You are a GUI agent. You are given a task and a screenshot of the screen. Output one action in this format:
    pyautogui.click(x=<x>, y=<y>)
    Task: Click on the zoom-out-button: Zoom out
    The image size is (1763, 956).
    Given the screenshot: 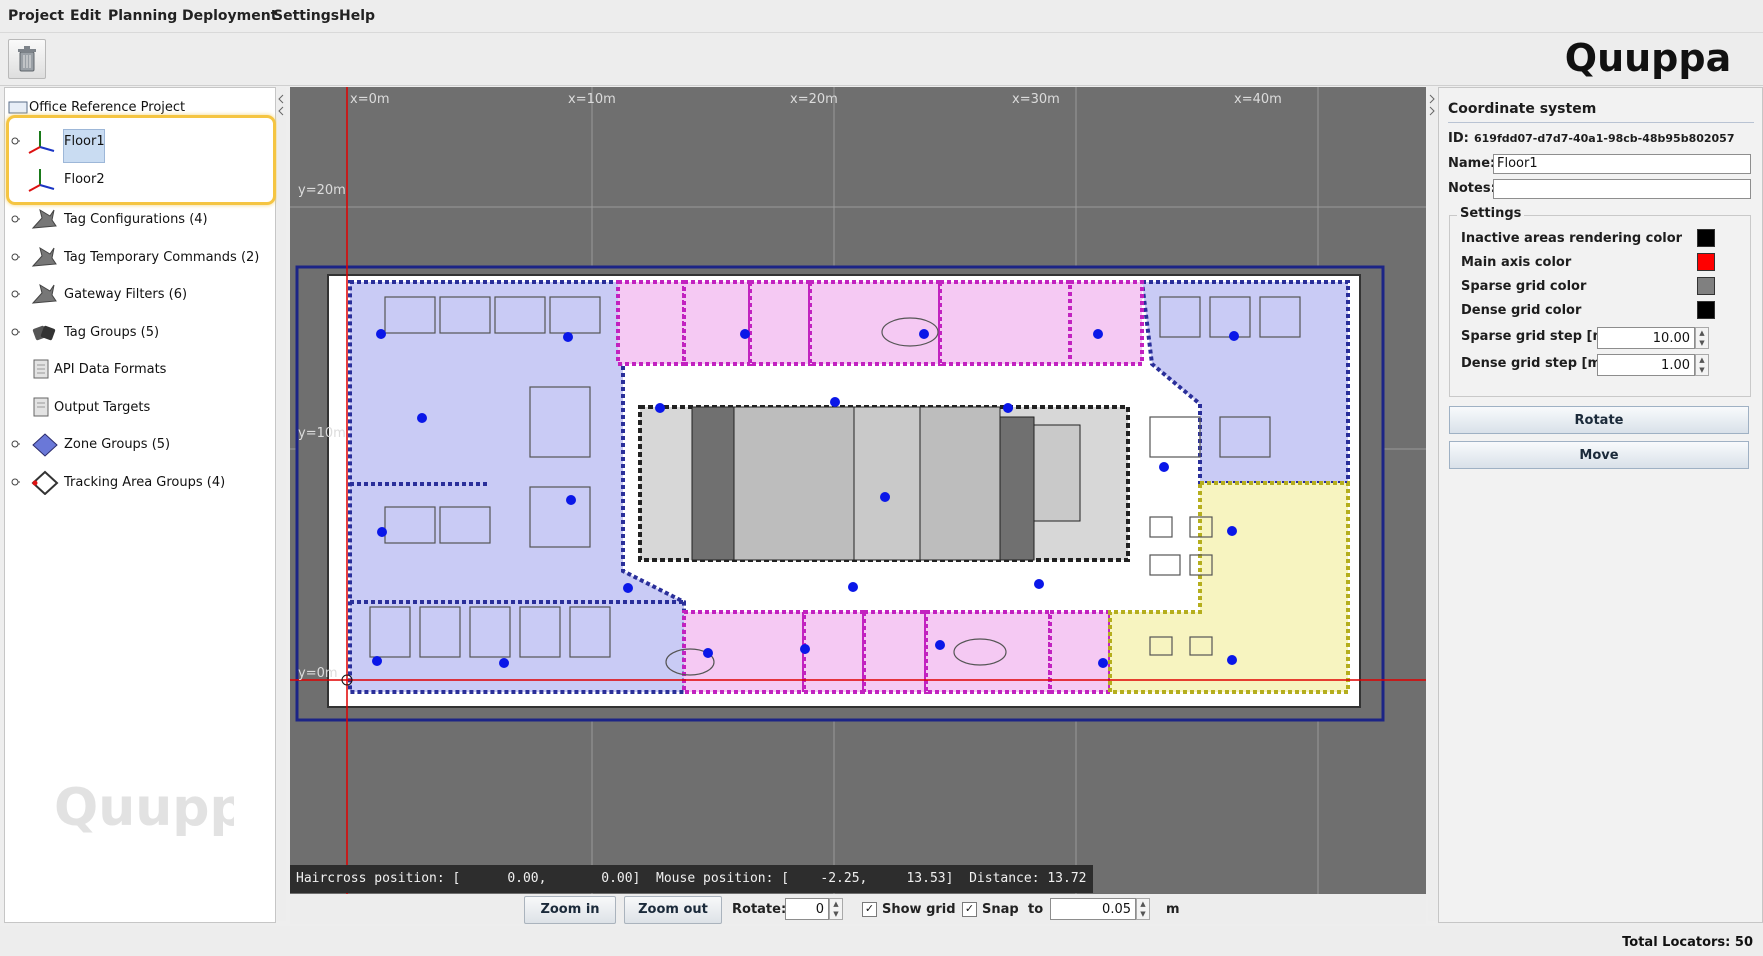 What is the action you would take?
    pyautogui.click(x=673, y=910)
    